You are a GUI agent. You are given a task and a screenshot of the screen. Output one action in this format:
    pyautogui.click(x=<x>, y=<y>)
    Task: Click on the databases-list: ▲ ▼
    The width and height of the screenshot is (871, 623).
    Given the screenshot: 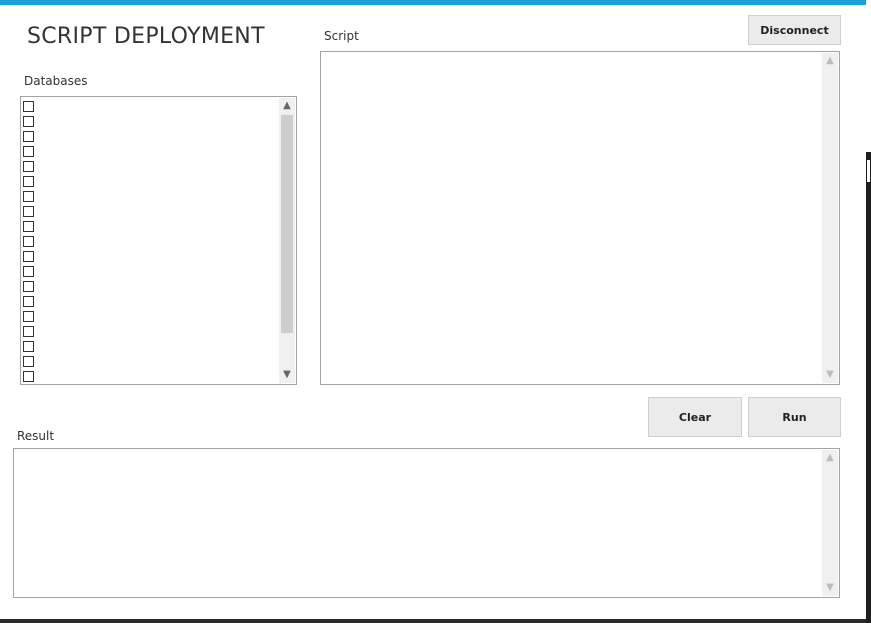 What is the action you would take?
    pyautogui.click(x=158, y=240)
    